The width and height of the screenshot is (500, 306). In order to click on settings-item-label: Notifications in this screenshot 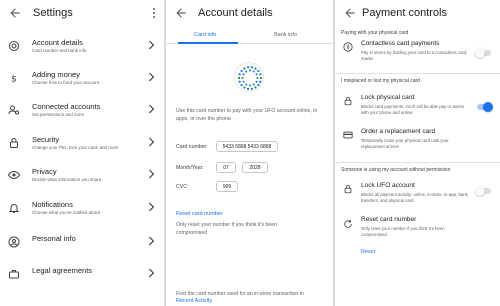, I will do `click(52, 204)`.